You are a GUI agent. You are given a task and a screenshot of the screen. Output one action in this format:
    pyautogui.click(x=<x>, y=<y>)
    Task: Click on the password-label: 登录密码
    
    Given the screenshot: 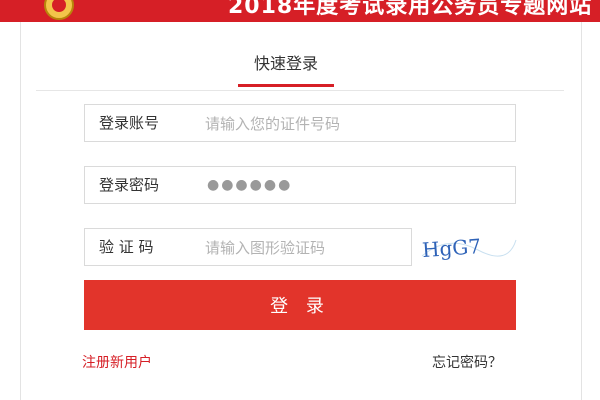 What is the action you would take?
    pyautogui.click(x=129, y=185)
    